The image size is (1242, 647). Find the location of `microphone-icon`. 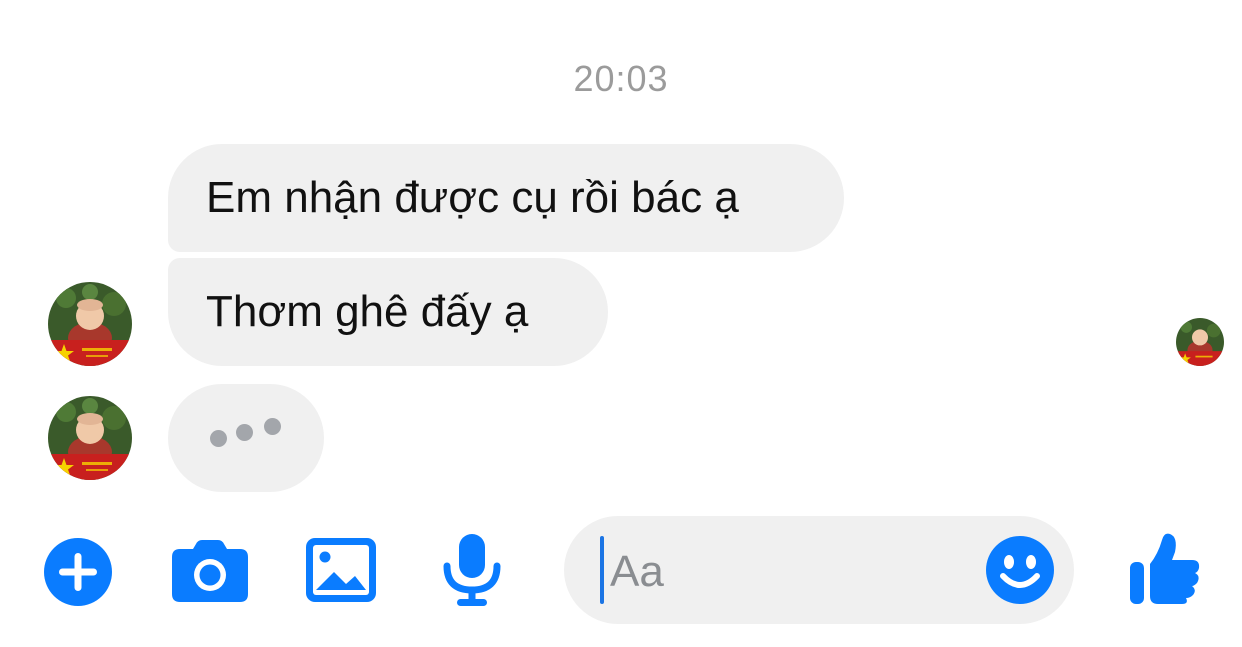

microphone-icon is located at coordinates (472, 570).